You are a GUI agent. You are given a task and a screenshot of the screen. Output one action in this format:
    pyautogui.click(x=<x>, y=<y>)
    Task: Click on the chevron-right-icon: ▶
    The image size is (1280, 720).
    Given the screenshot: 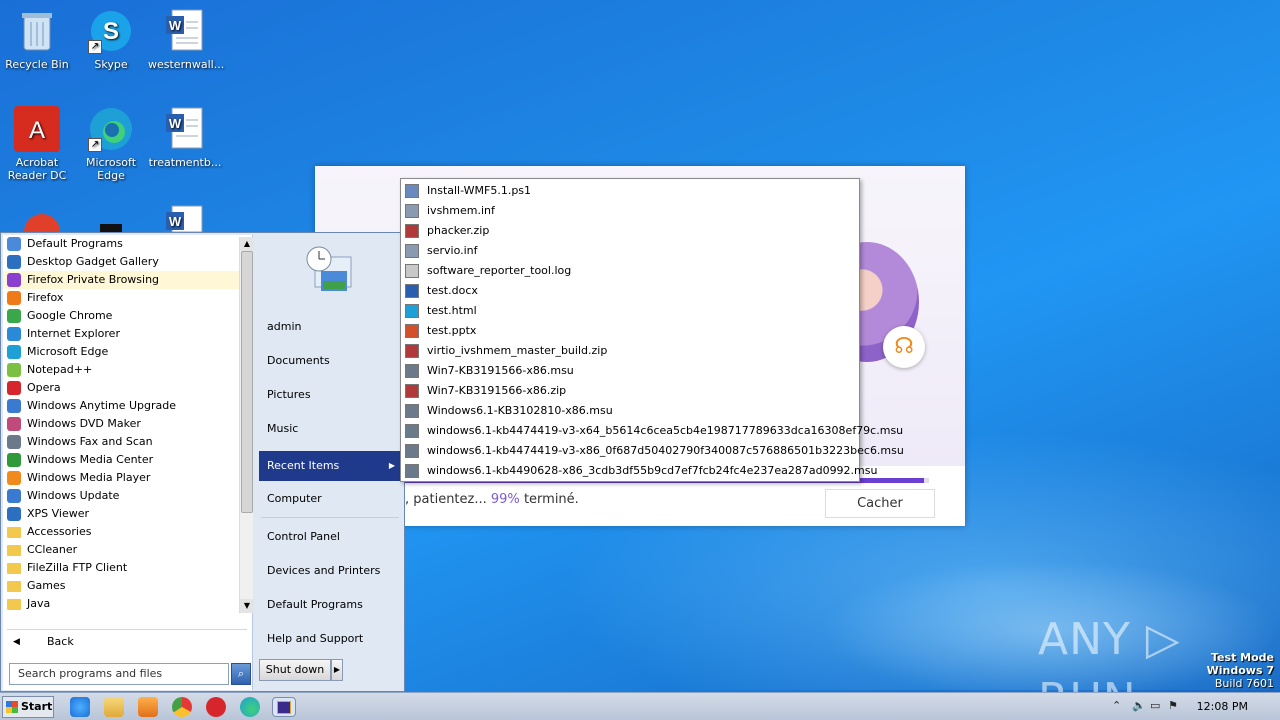 What is the action you would take?
    pyautogui.click(x=391, y=465)
    